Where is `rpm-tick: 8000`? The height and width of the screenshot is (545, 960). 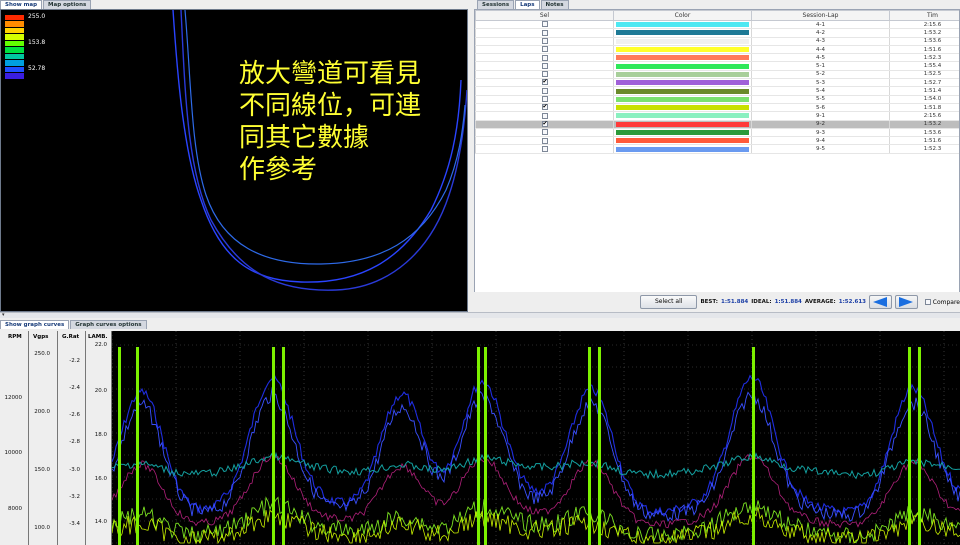 rpm-tick: 8000 is located at coordinates (15, 509).